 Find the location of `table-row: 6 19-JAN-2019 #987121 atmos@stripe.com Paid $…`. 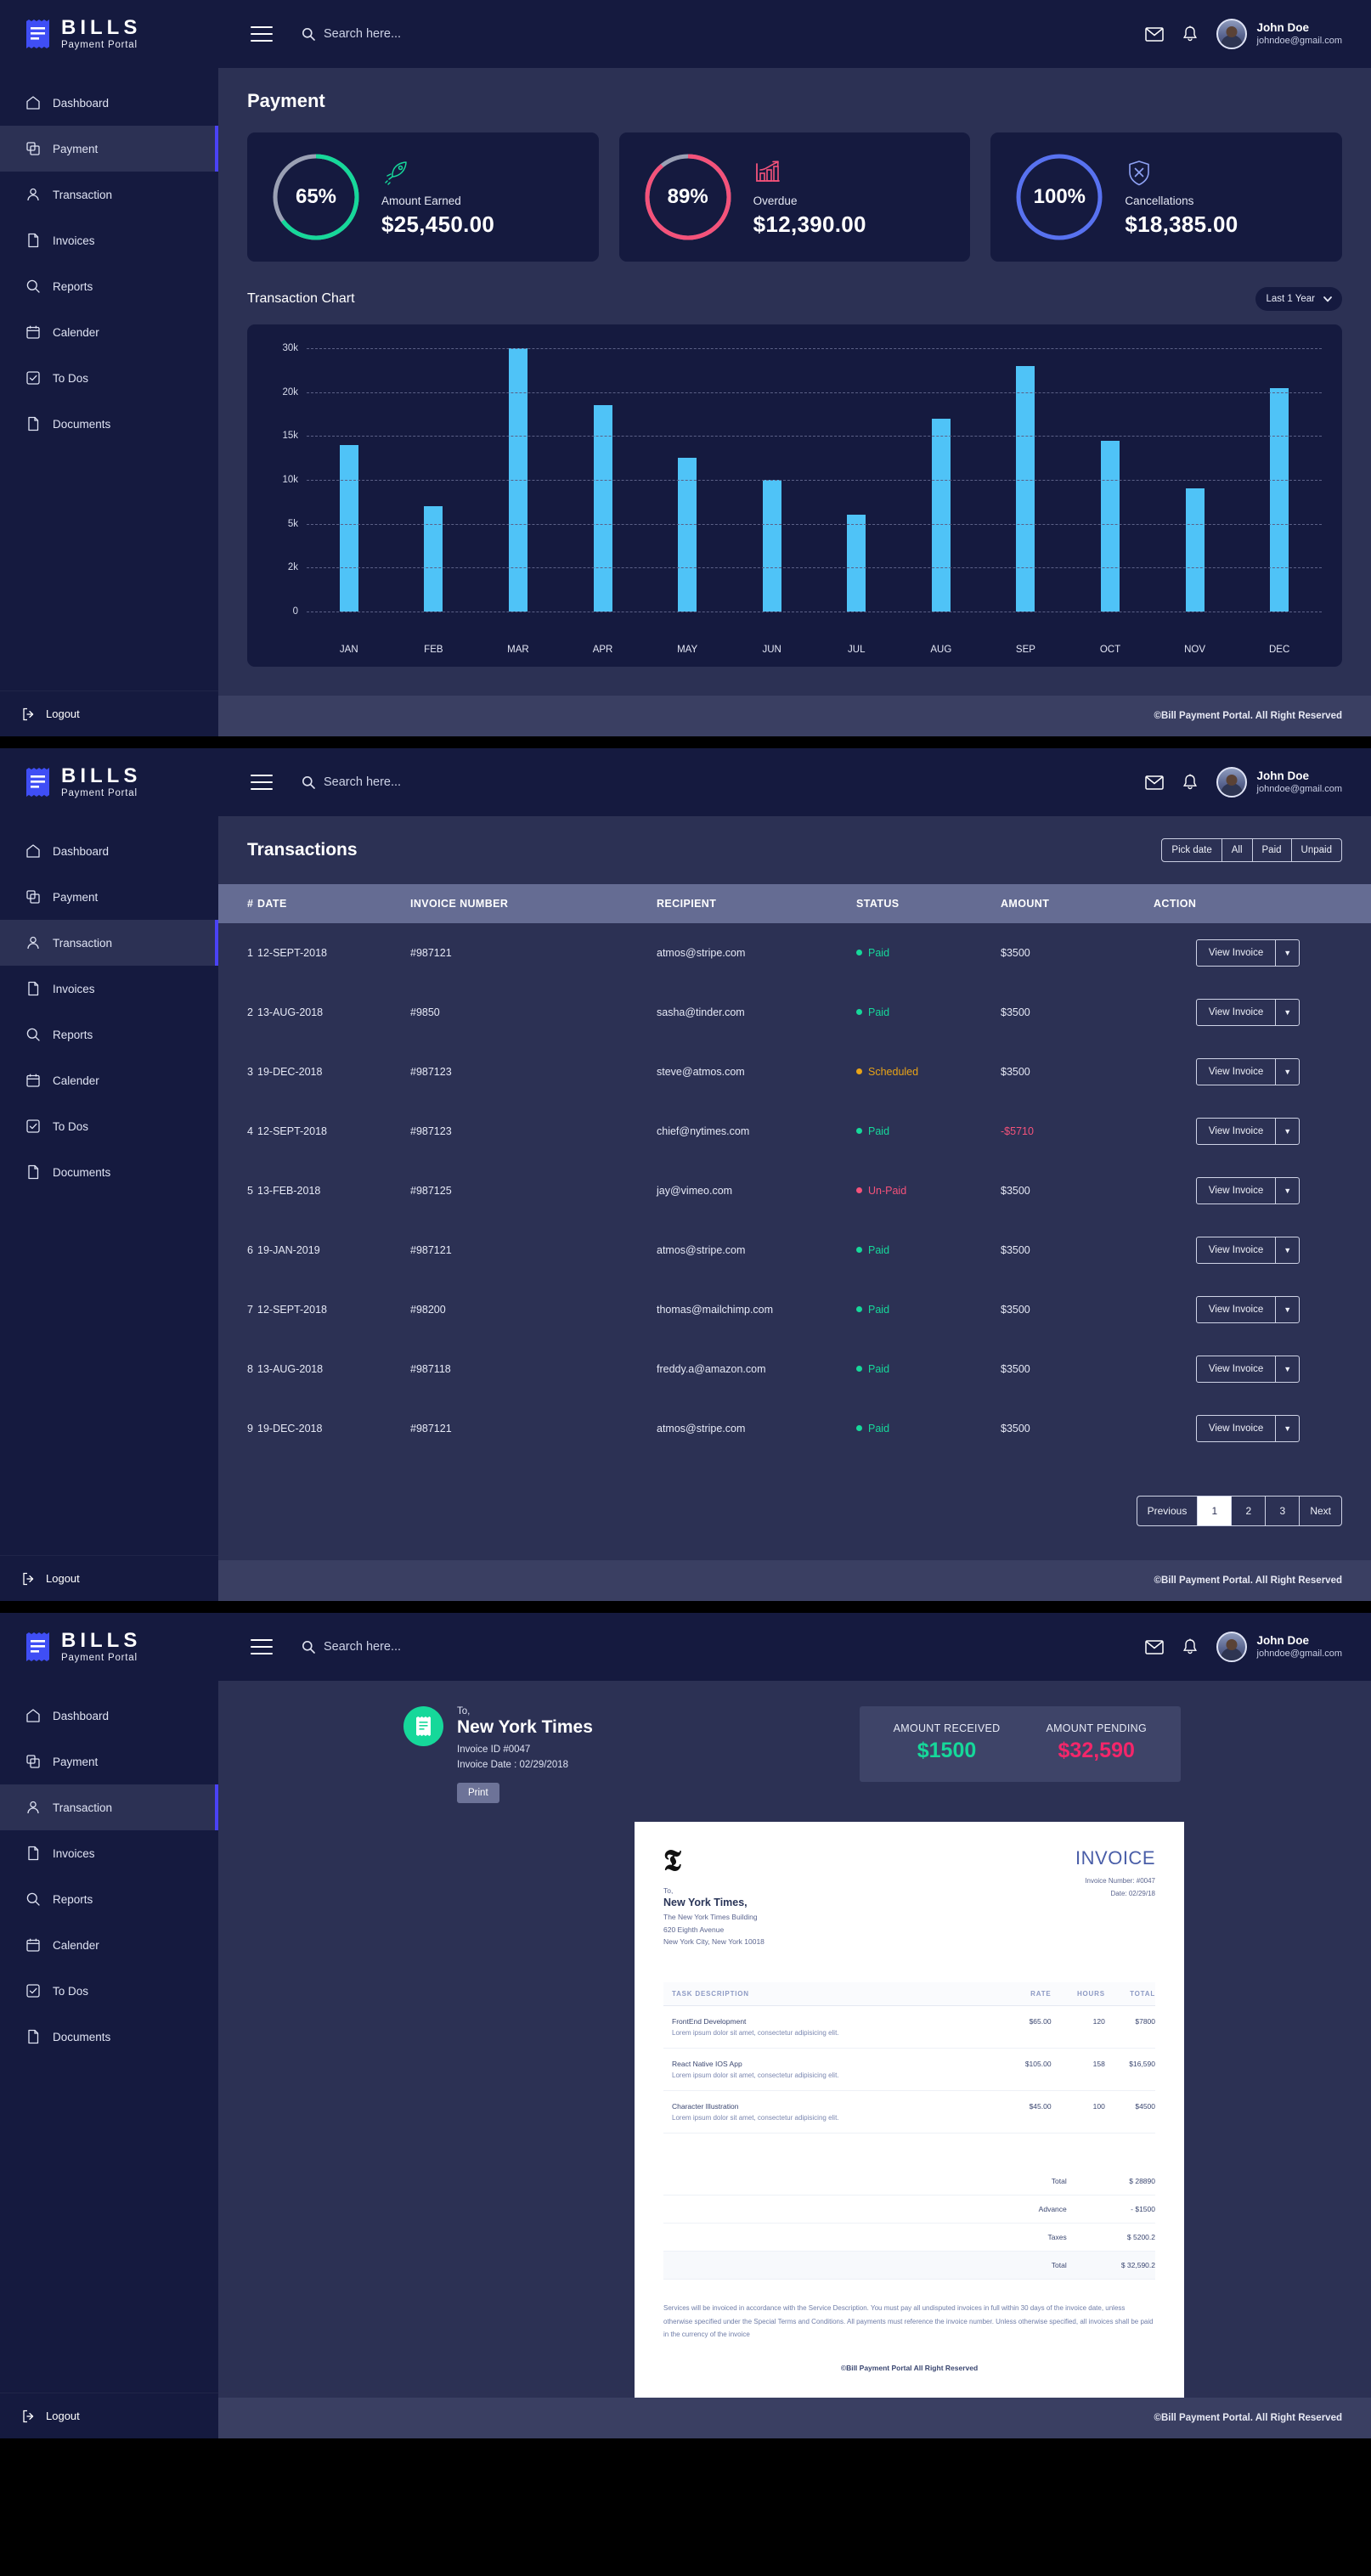

table-row: 6 19-JAN-2019 #987121 atmos@stripe.com Paid $… is located at coordinates (794, 1250).